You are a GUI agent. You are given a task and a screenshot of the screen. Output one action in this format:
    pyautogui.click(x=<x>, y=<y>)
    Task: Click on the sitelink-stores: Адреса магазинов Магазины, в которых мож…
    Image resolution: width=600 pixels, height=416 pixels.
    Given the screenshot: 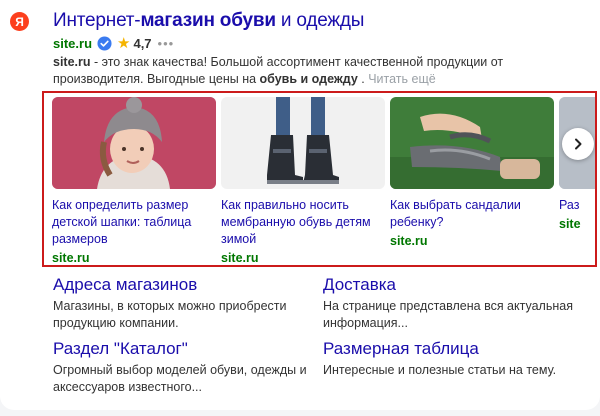 What is the action you would take?
    pyautogui.click(x=183, y=303)
    